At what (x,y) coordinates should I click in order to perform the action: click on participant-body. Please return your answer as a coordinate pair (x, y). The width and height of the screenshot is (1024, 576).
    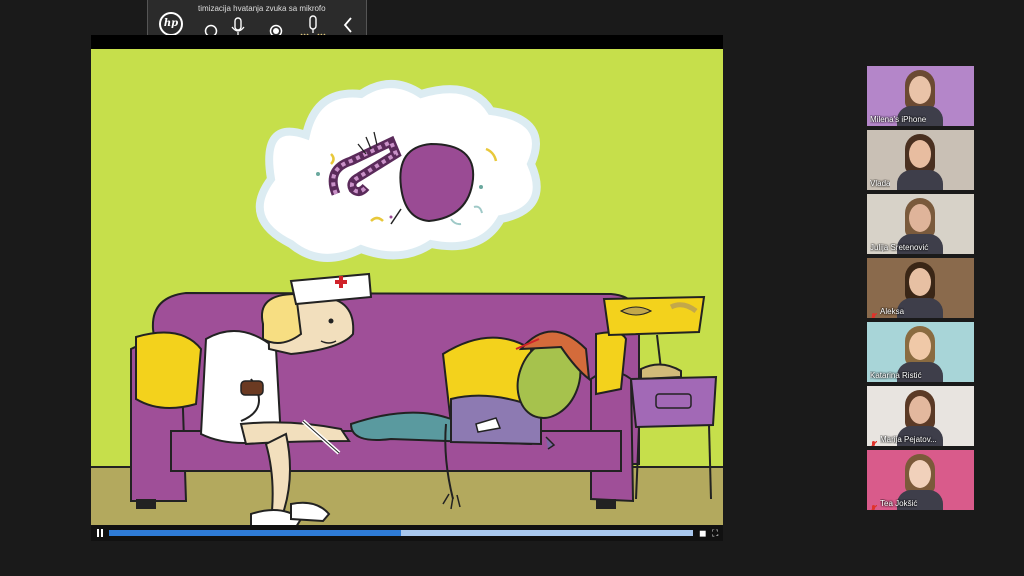
    Looking at the image, I should click on (920, 180).